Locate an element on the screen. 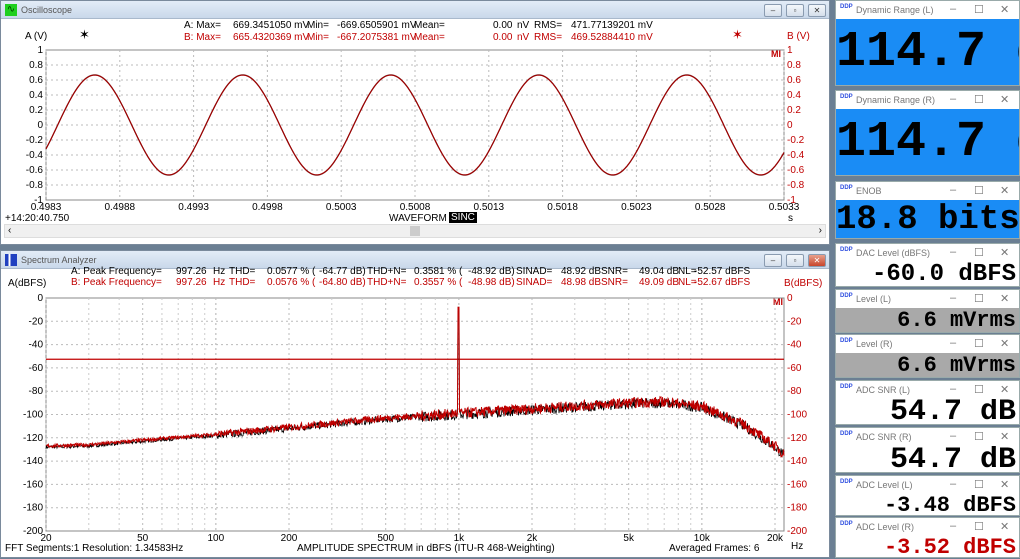 This screenshot has width=1020, height=559. x-tick-label: 200 is located at coordinates (289, 538).